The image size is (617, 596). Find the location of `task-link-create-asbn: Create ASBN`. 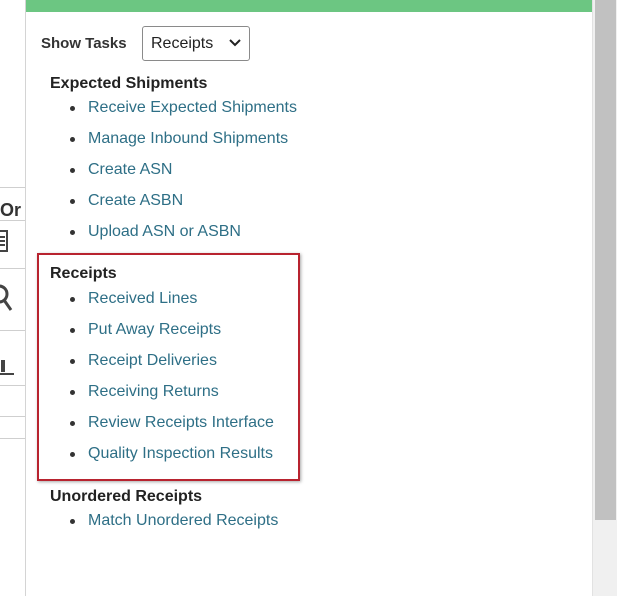

task-link-create-asbn: Create ASBN is located at coordinates (135, 200).